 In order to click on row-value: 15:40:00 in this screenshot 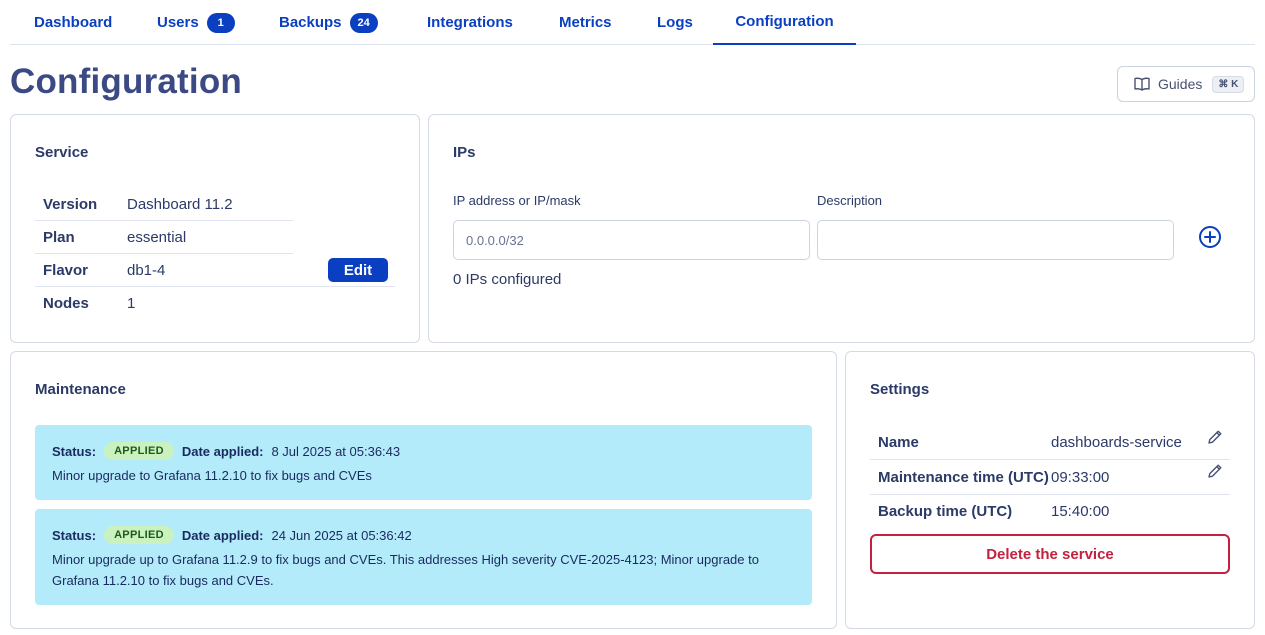, I will do `click(1080, 511)`.